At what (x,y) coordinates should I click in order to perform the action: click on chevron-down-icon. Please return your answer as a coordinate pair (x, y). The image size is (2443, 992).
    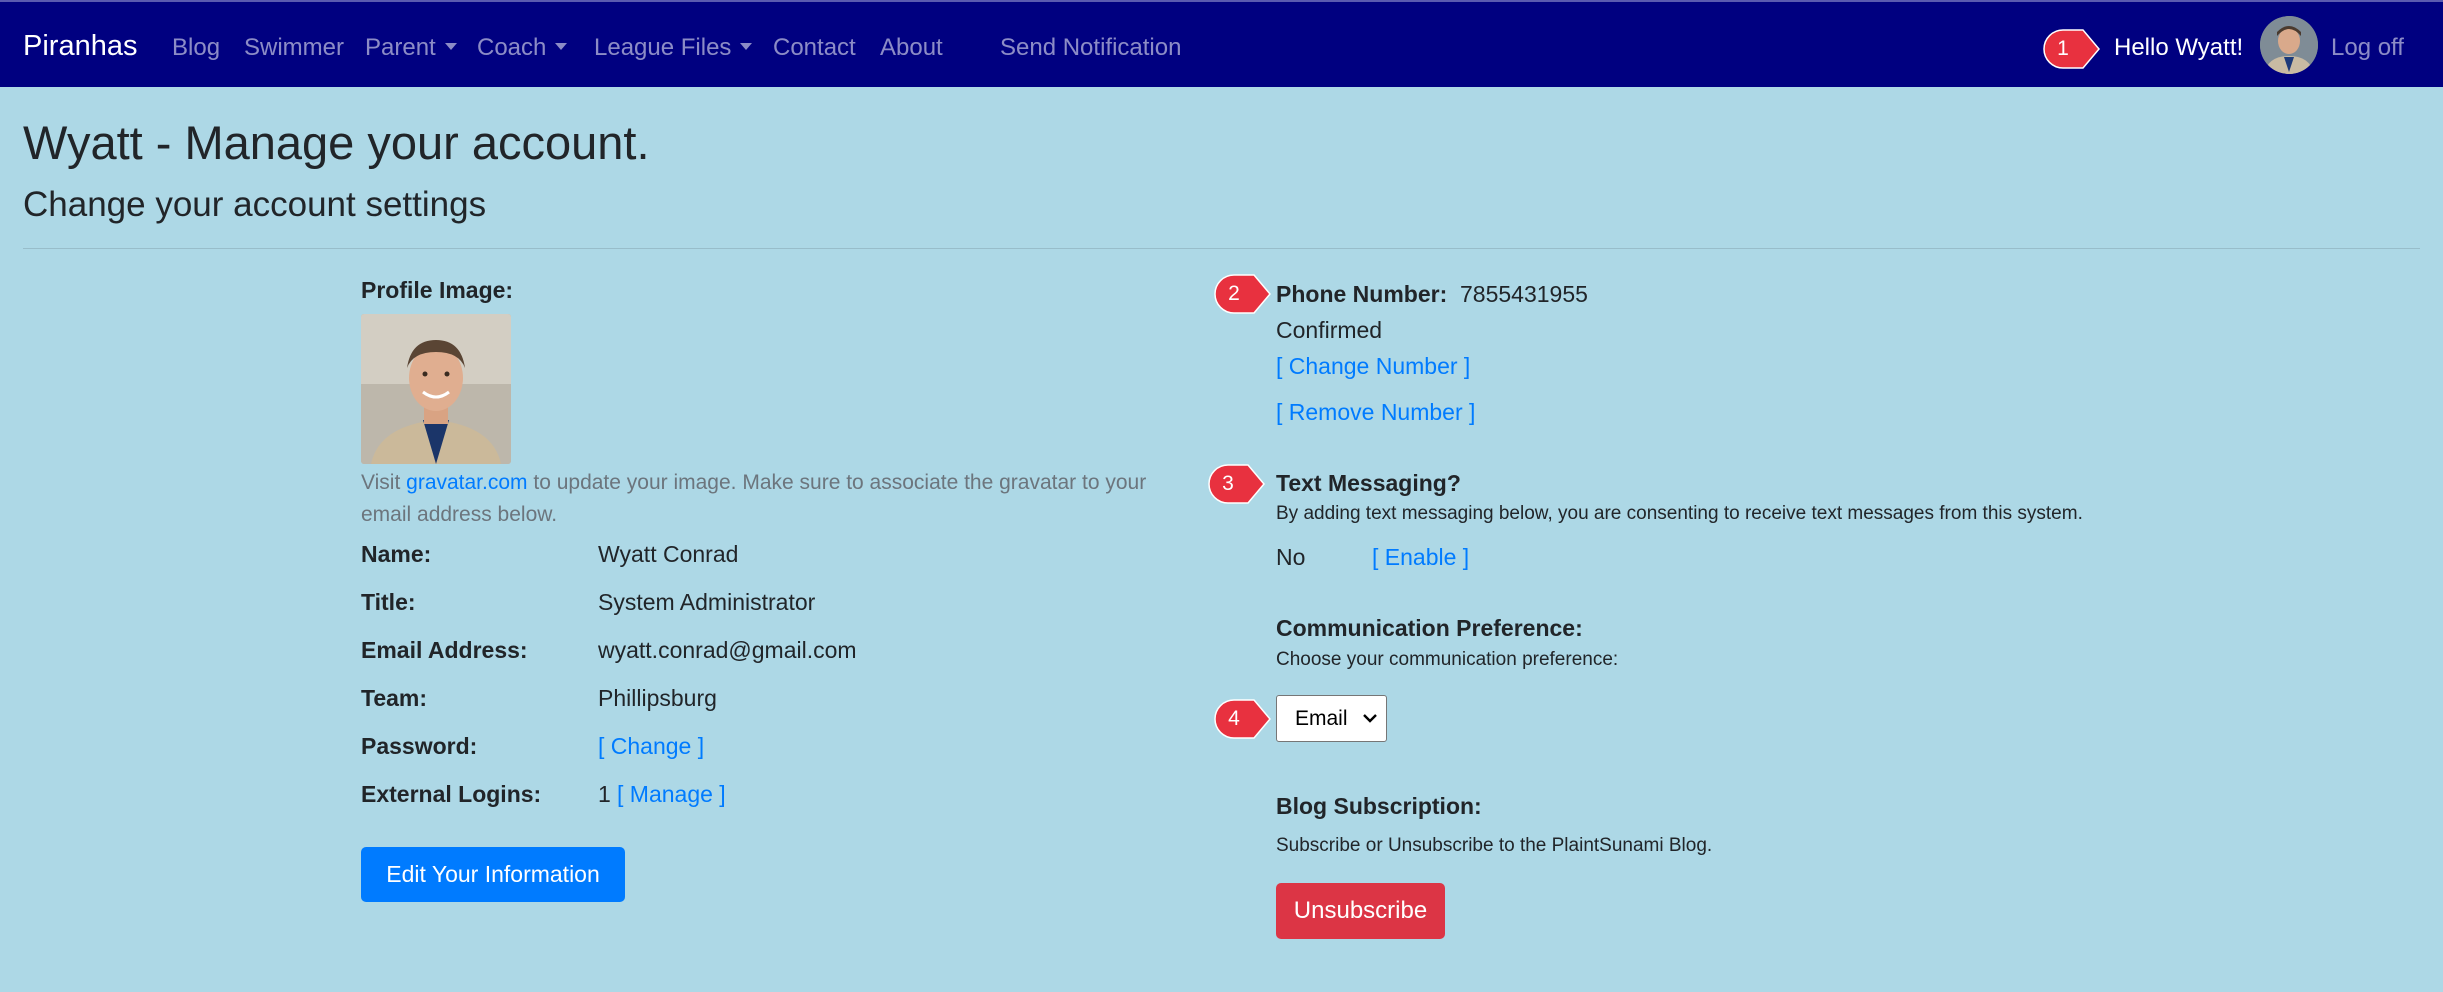
    Looking at the image, I should click on (1370, 718).